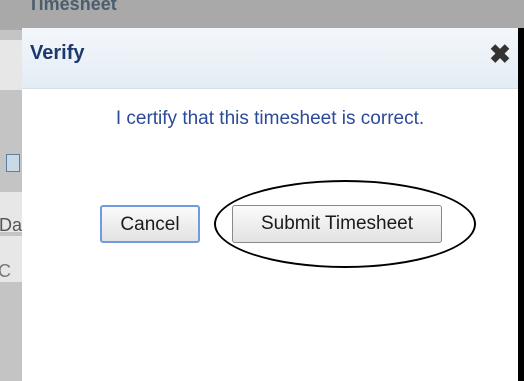 The image size is (524, 381). Describe the element at coordinates (72, 7) in the screenshot. I see `background-page-title: Timesheet` at that location.